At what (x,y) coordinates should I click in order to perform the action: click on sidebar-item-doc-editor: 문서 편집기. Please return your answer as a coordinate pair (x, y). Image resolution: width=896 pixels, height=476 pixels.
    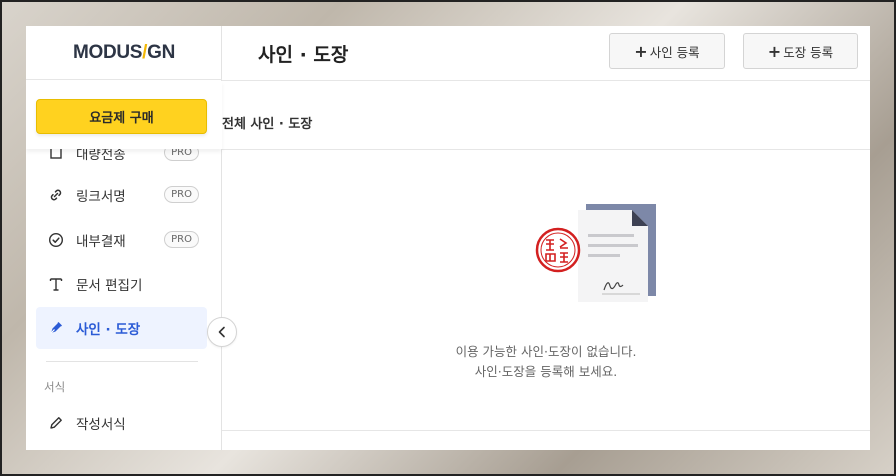
    Looking at the image, I should click on (121, 284).